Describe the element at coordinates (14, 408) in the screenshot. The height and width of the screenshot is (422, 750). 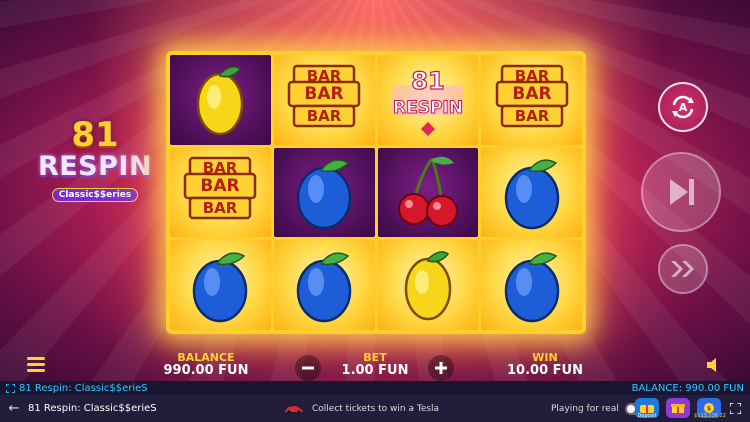
I see `back-arrow-icon: ←` at that location.